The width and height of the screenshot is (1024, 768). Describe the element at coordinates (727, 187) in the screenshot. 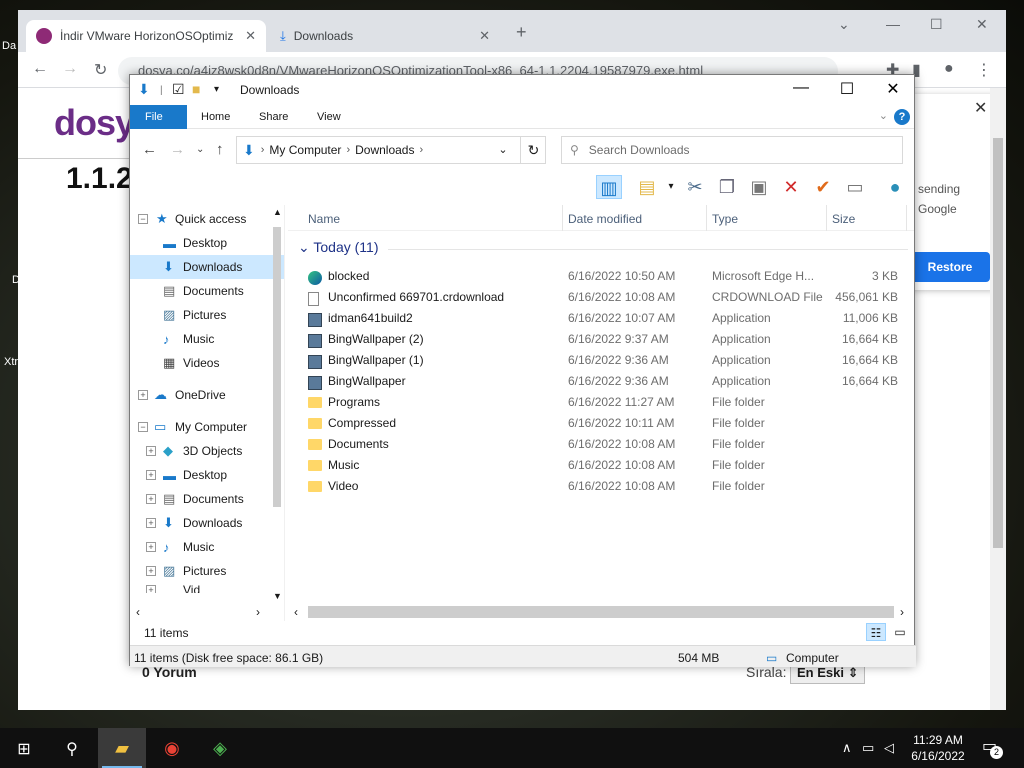

I see `copy-icon: ❐` at that location.